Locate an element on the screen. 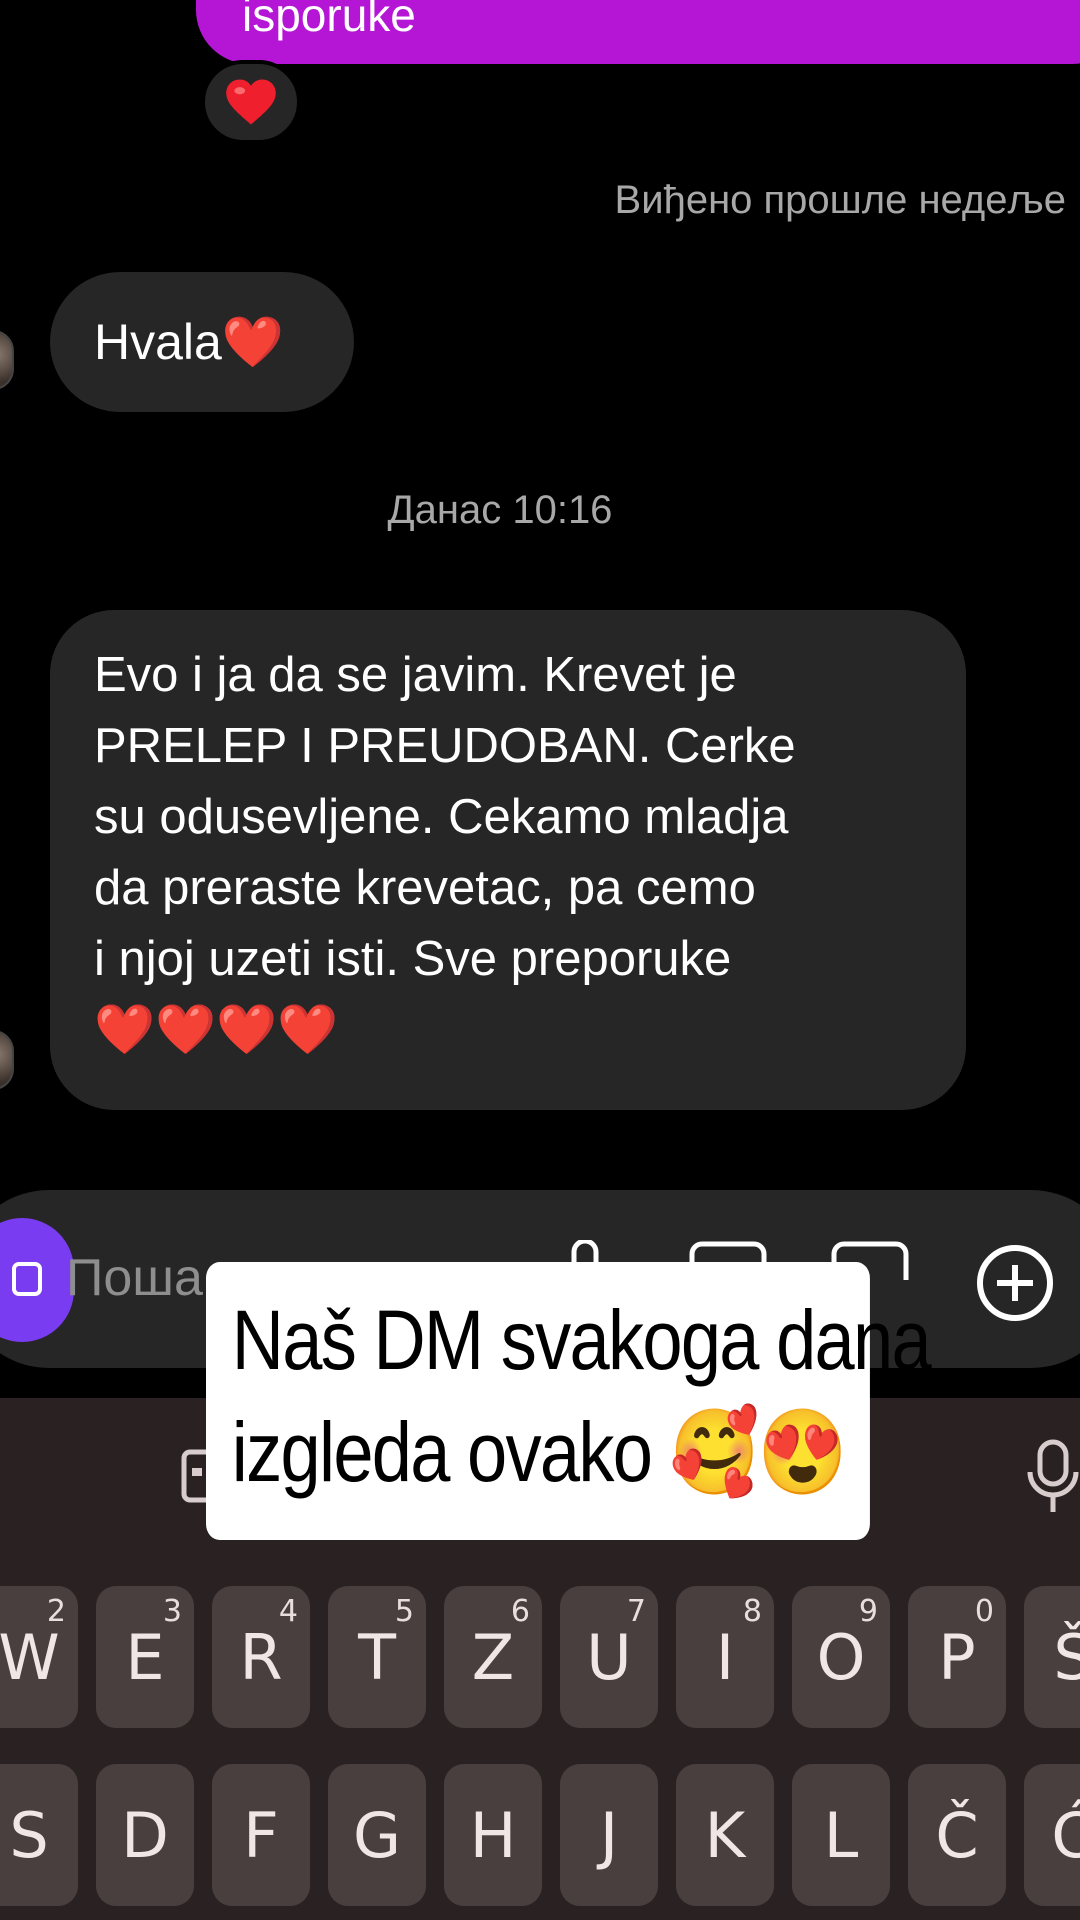 The height and width of the screenshot is (1920, 1080). key-label: L is located at coordinates (841, 1835).